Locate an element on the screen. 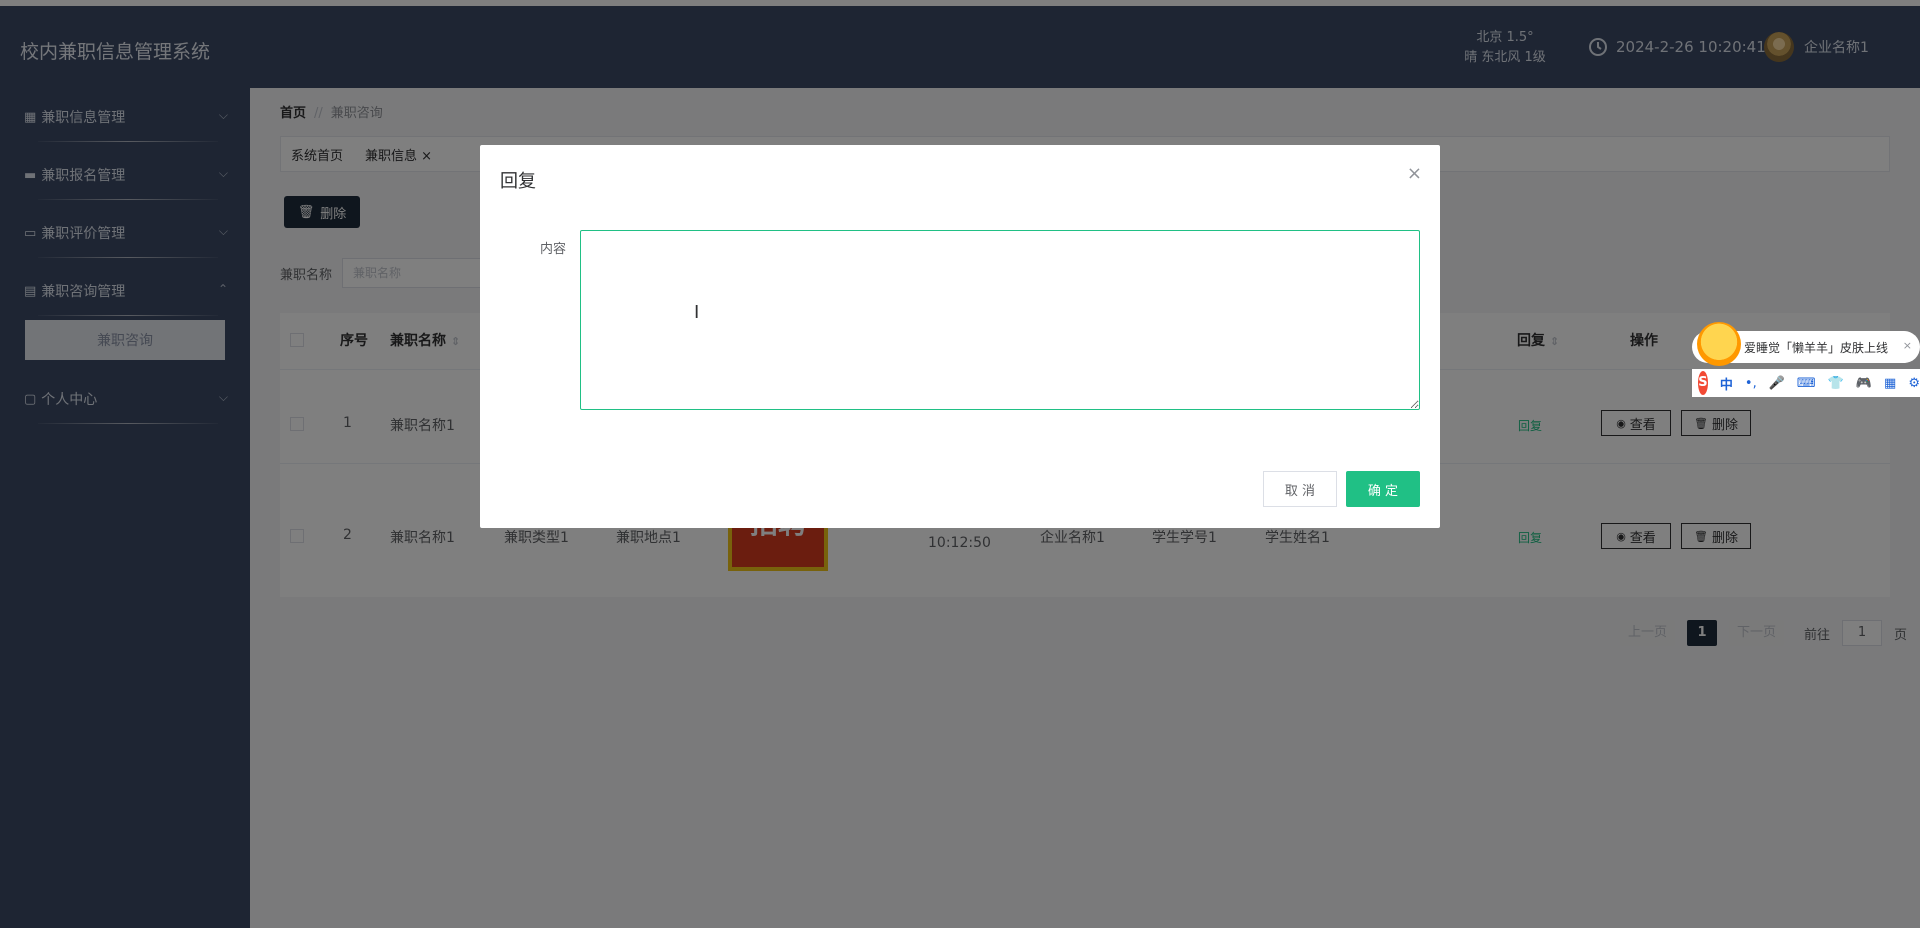 The image size is (1920, 928). skin-icon: 👕 is located at coordinates (1836, 383).